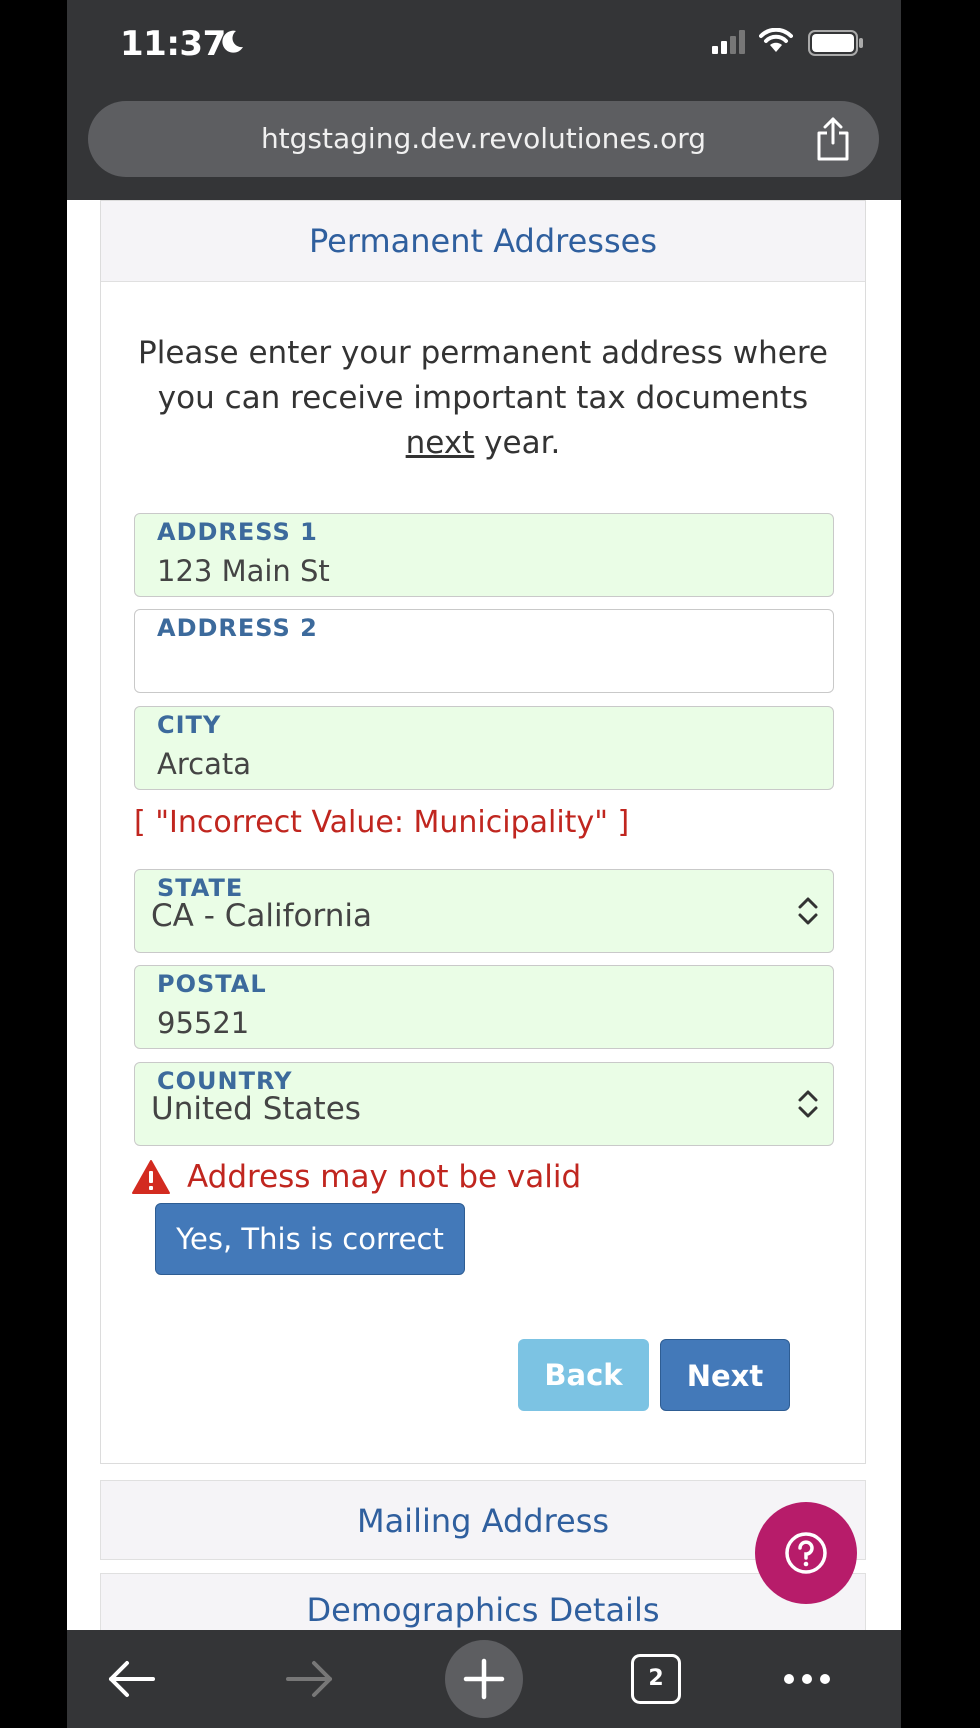 Image resolution: width=980 pixels, height=1728 pixels. Describe the element at coordinates (212, 984) in the screenshot. I see `postal-label: POSTAL` at that location.